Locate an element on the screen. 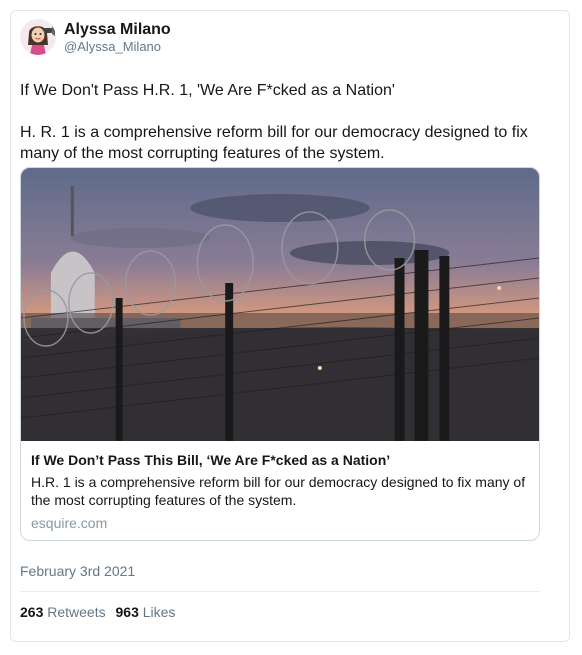 This screenshot has height=655, width=582. user-handle: @Alyssa_Milano is located at coordinates (117, 47).